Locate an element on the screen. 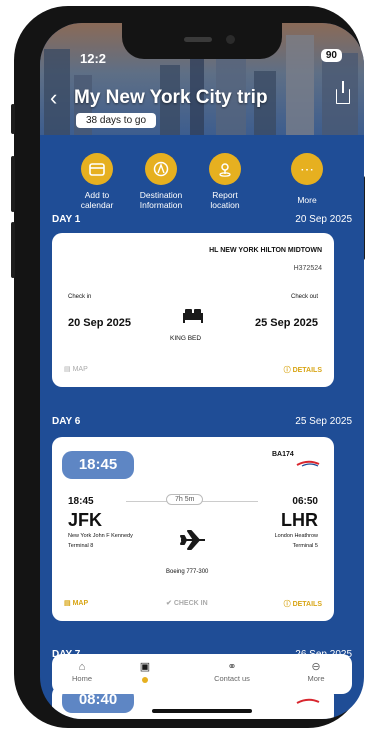  volume-up-button is located at coordinates (13, 184).